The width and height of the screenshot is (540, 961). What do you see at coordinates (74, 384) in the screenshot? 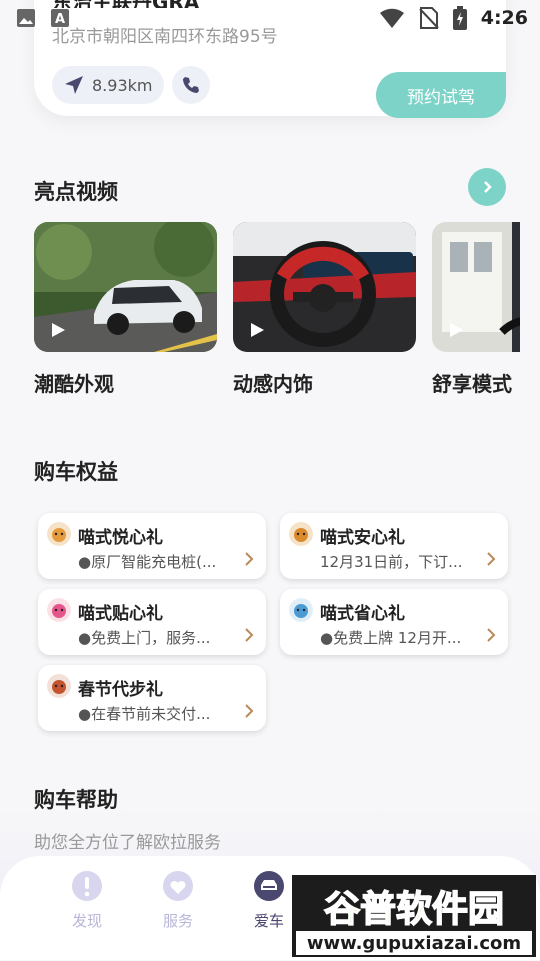
I see `video-label: 潮酷外观` at bounding box center [74, 384].